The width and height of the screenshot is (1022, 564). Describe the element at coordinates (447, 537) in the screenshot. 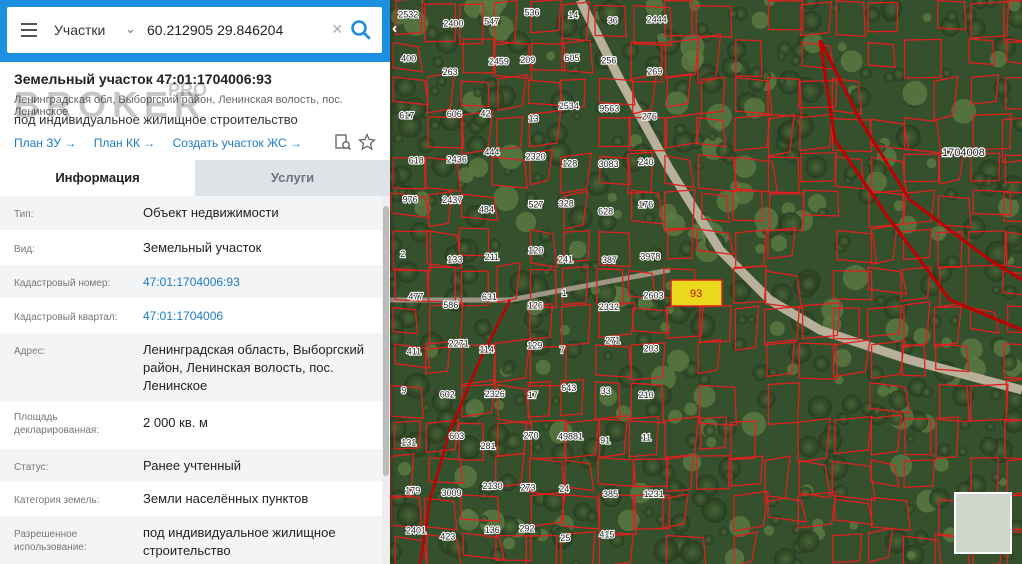

I see `parcel-number-label: 423` at that location.